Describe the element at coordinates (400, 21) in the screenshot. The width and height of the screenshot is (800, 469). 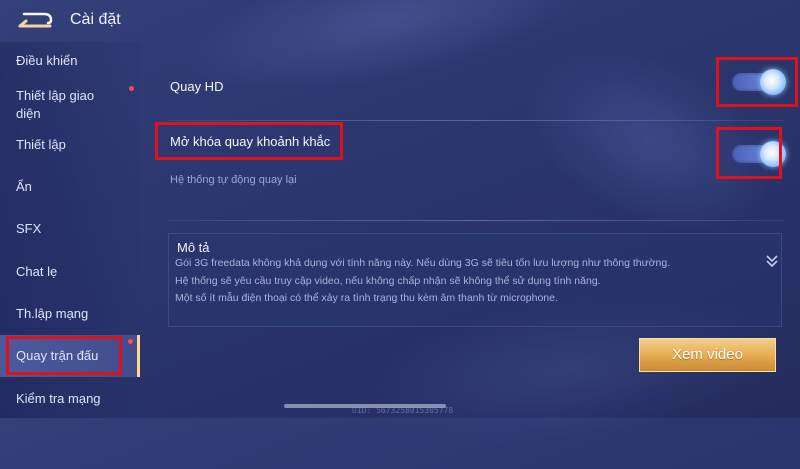
I see `header: Cài đặt` at that location.